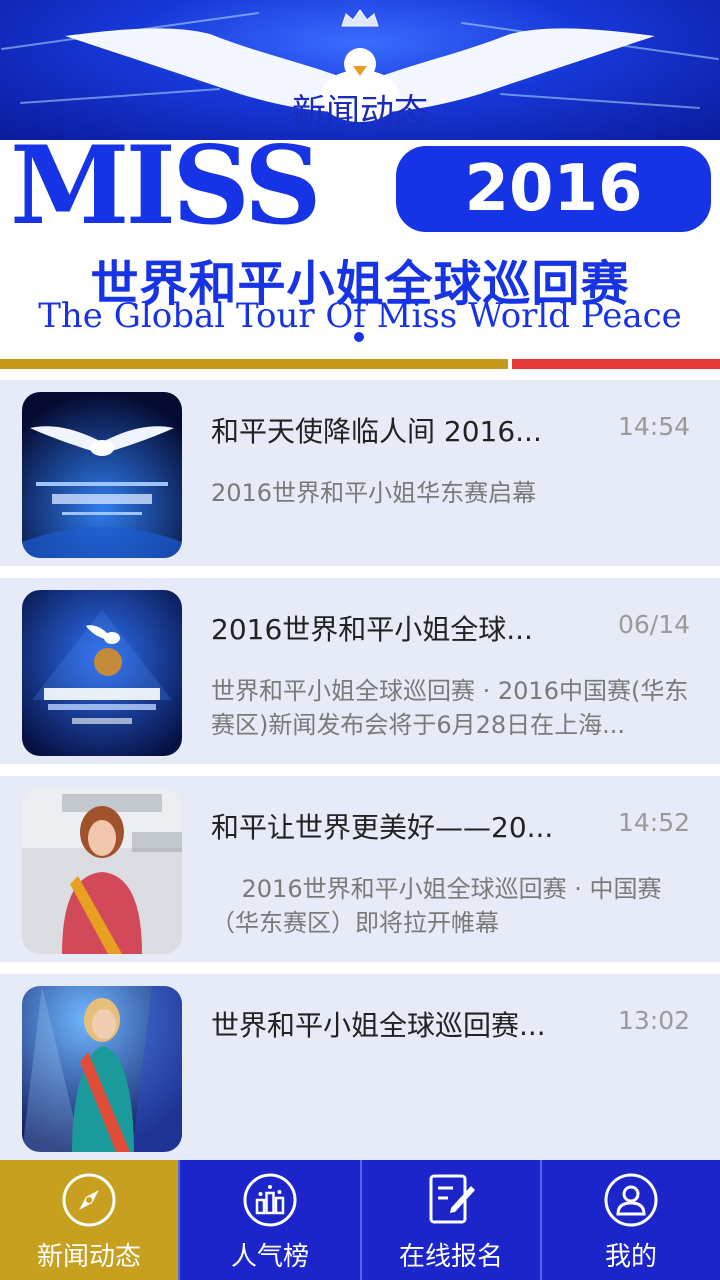  I want to click on banner-divider-red, so click(616, 364).